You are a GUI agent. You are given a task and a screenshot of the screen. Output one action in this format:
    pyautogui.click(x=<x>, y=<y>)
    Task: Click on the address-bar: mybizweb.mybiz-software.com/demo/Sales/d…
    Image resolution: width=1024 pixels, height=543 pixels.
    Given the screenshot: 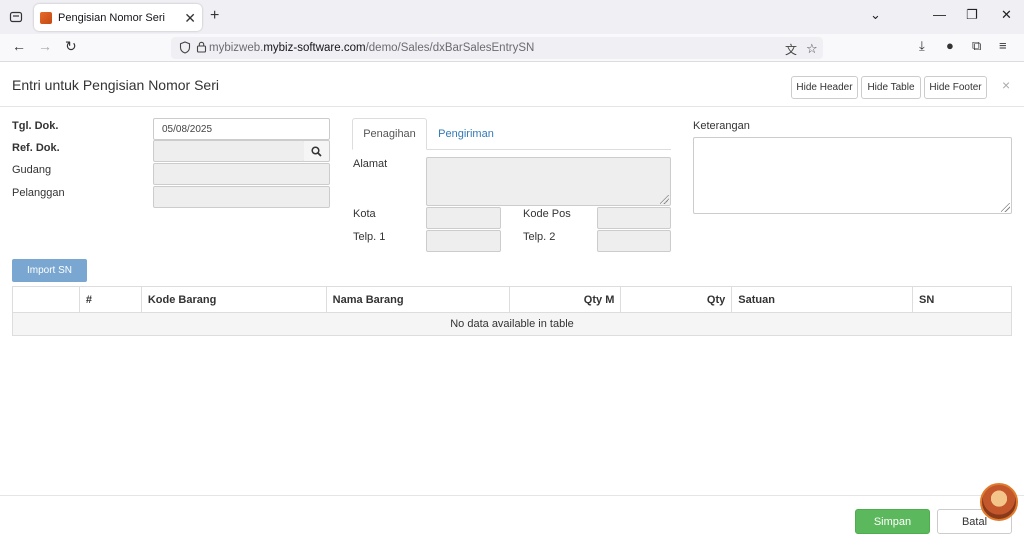 What is the action you would take?
    pyautogui.click(x=497, y=48)
    